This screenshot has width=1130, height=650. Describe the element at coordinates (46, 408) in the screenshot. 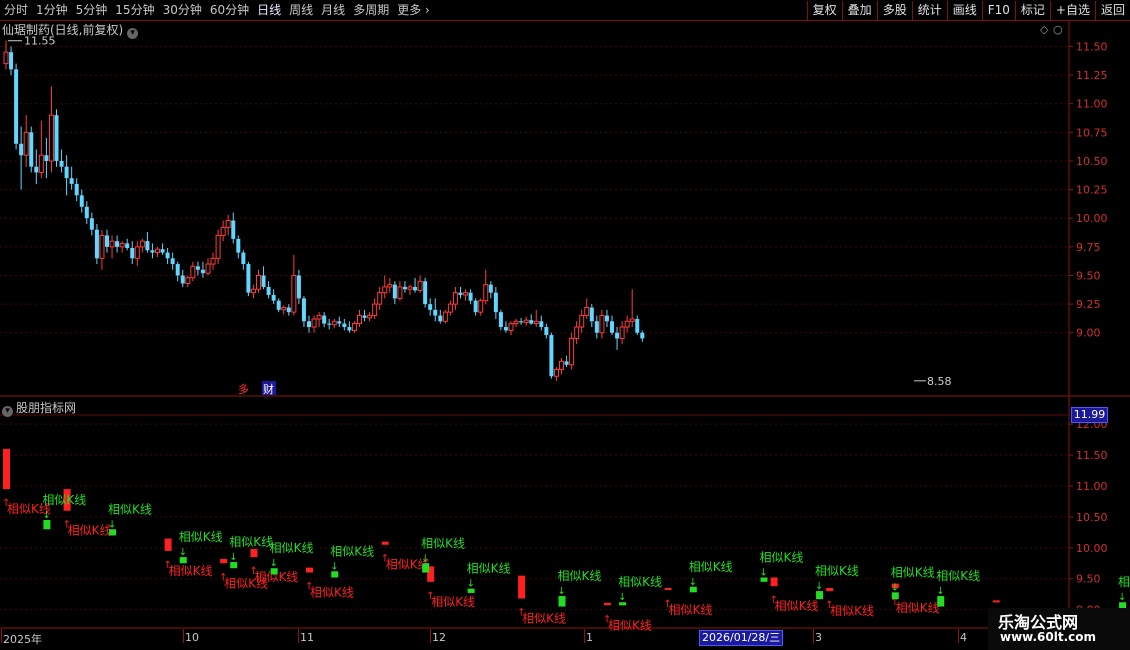

I see `indicator-title-text: 股朋指标网` at that location.